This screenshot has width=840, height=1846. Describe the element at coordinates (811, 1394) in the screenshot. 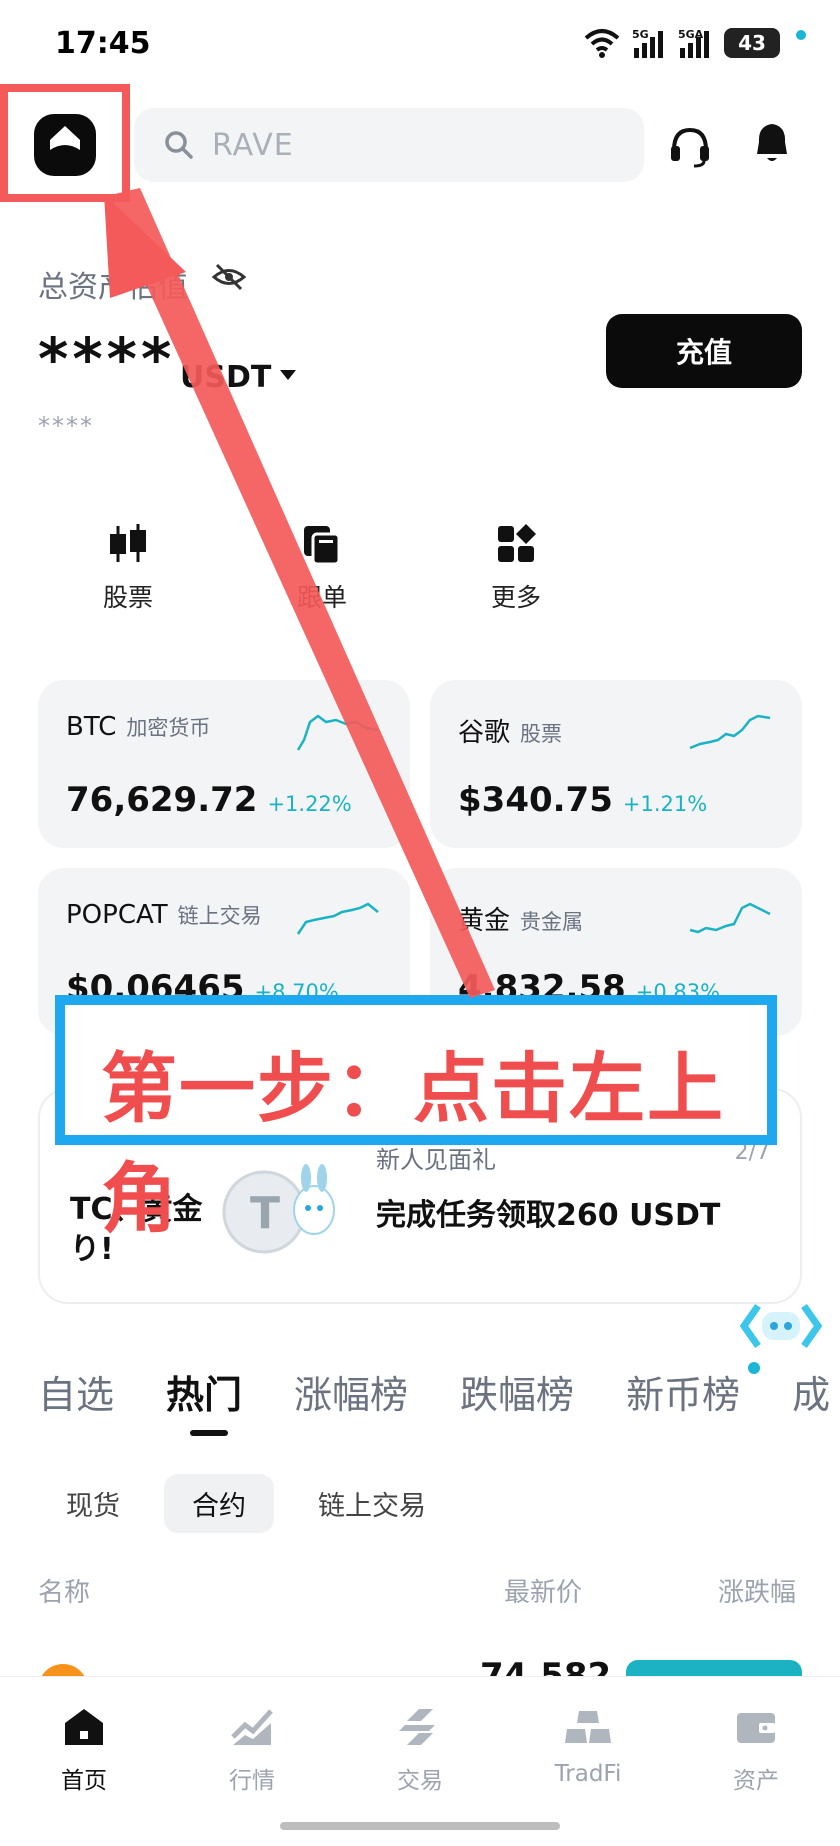

I see `tab-volume: 成` at that location.